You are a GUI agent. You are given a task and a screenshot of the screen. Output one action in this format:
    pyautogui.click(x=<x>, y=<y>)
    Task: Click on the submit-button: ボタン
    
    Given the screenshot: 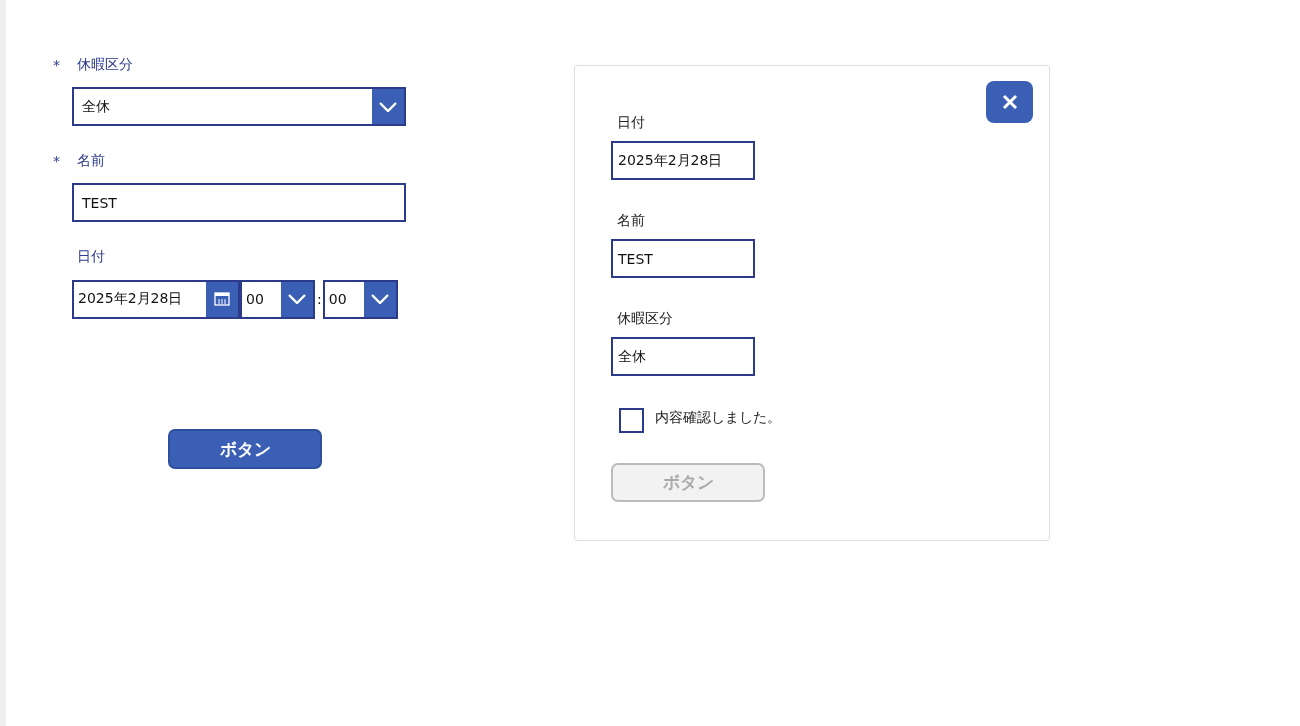 What is the action you would take?
    pyautogui.click(x=245, y=449)
    